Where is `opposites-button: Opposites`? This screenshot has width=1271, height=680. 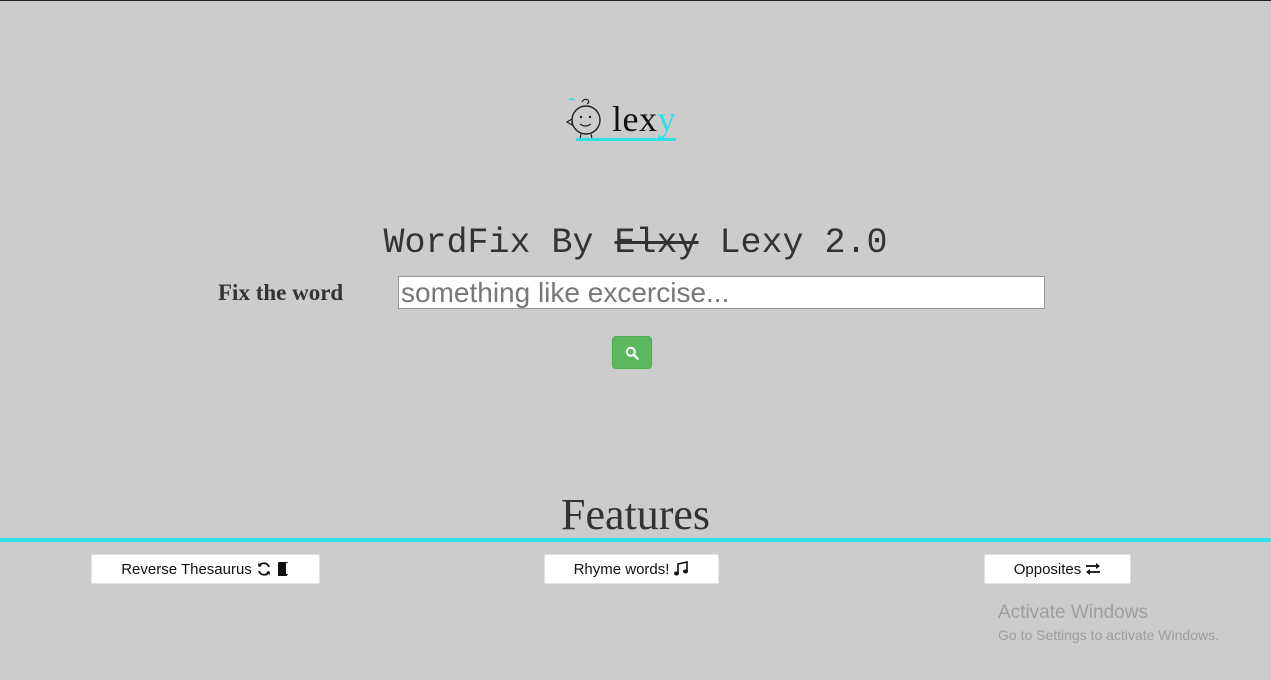
opposites-button: Opposites is located at coordinates (1057, 569).